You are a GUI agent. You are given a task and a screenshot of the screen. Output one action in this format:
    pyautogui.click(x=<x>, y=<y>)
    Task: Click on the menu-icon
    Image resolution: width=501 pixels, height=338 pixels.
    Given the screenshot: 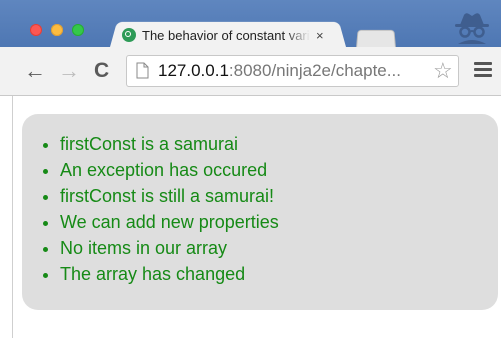 What is the action you would take?
    pyautogui.click(x=483, y=70)
    